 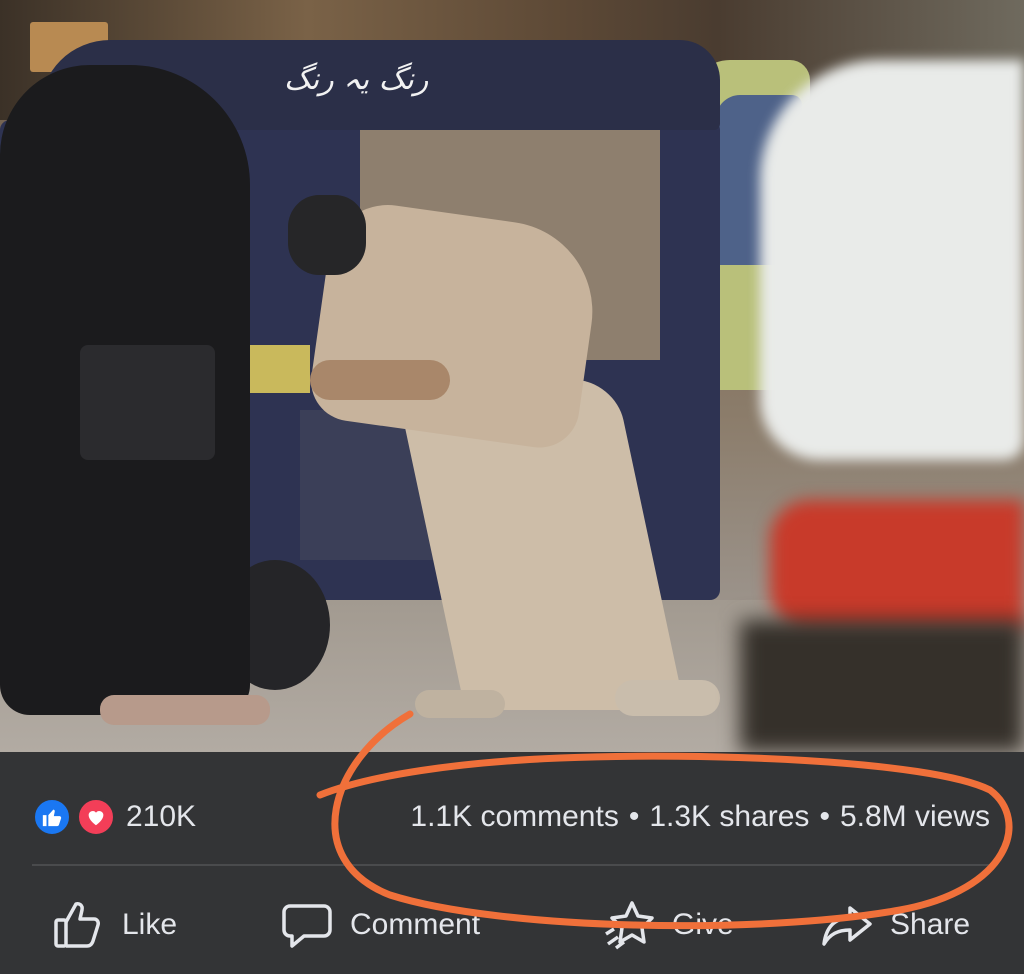 I want to click on share-arrow-icon, so click(x=847, y=925).